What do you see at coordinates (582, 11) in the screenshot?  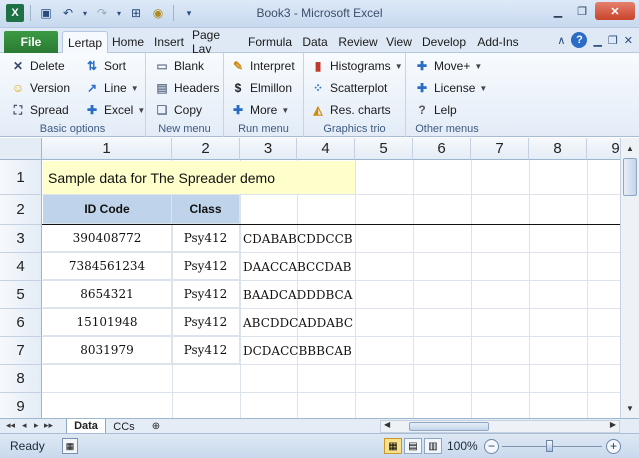 I see `restore-icon: ❐` at bounding box center [582, 11].